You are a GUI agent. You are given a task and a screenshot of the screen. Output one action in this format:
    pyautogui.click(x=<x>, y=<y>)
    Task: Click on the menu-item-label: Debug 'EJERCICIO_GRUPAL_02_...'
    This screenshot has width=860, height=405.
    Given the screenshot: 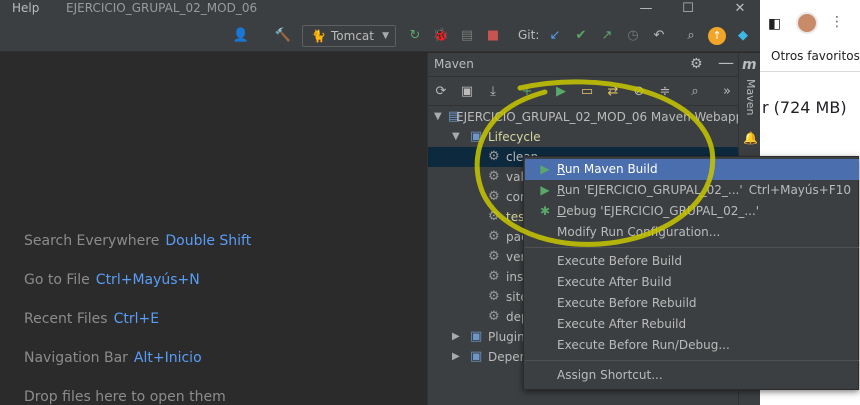 What is the action you would take?
    pyautogui.click(x=658, y=211)
    